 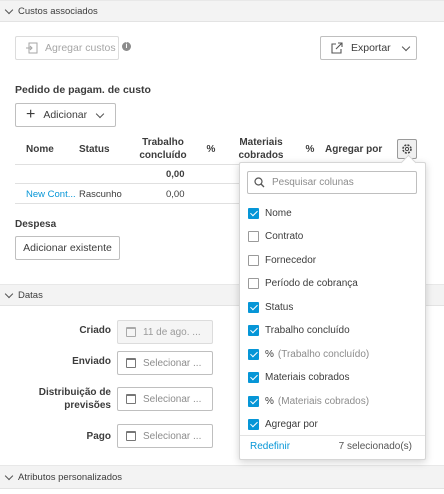 I want to click on column-option: % (Trabalho concluído), so click(x=308, y=354).